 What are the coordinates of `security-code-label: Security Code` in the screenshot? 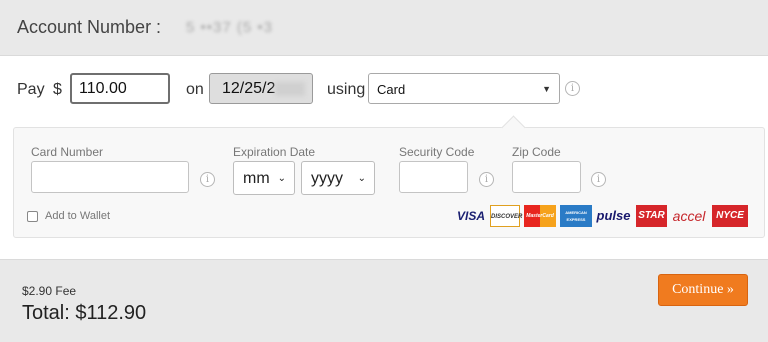 It's located at (437, 152).